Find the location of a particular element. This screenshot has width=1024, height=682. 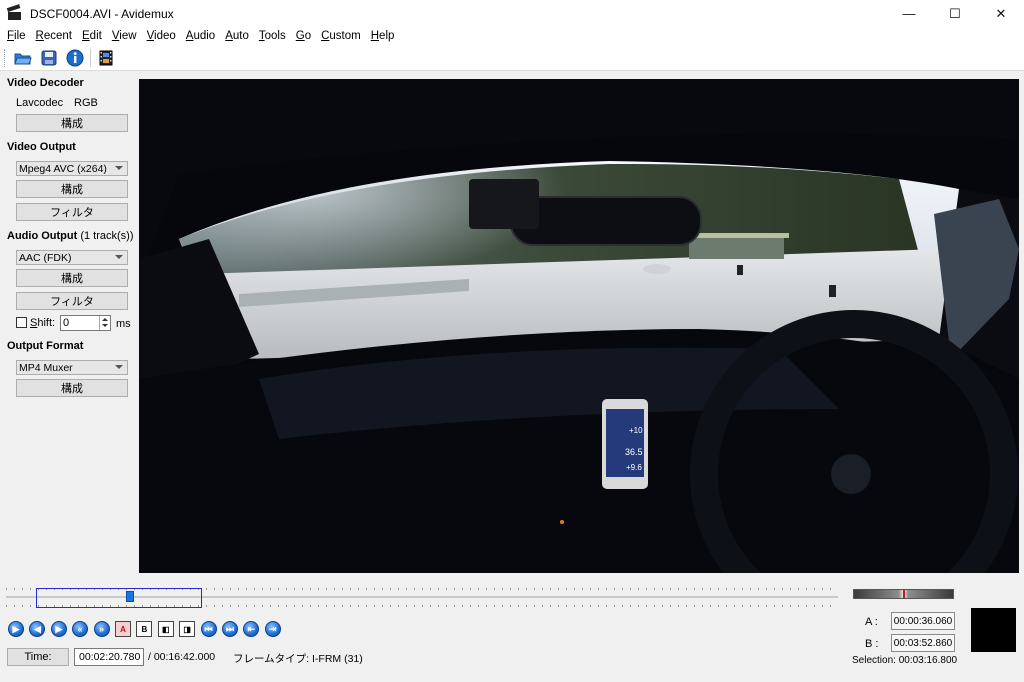

volume-meter is located at coordinates (903, 594).